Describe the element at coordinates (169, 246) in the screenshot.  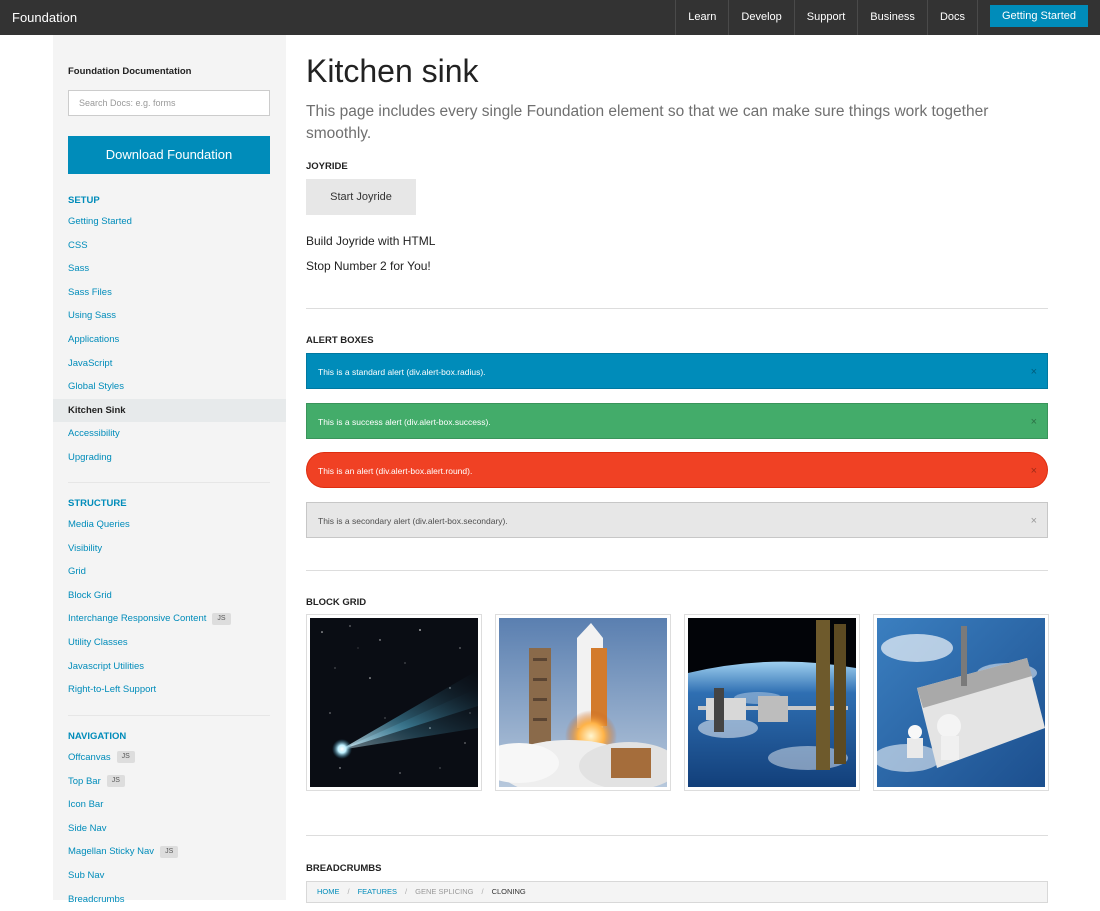
I see `sidebar-item-css: CSS` at that location.